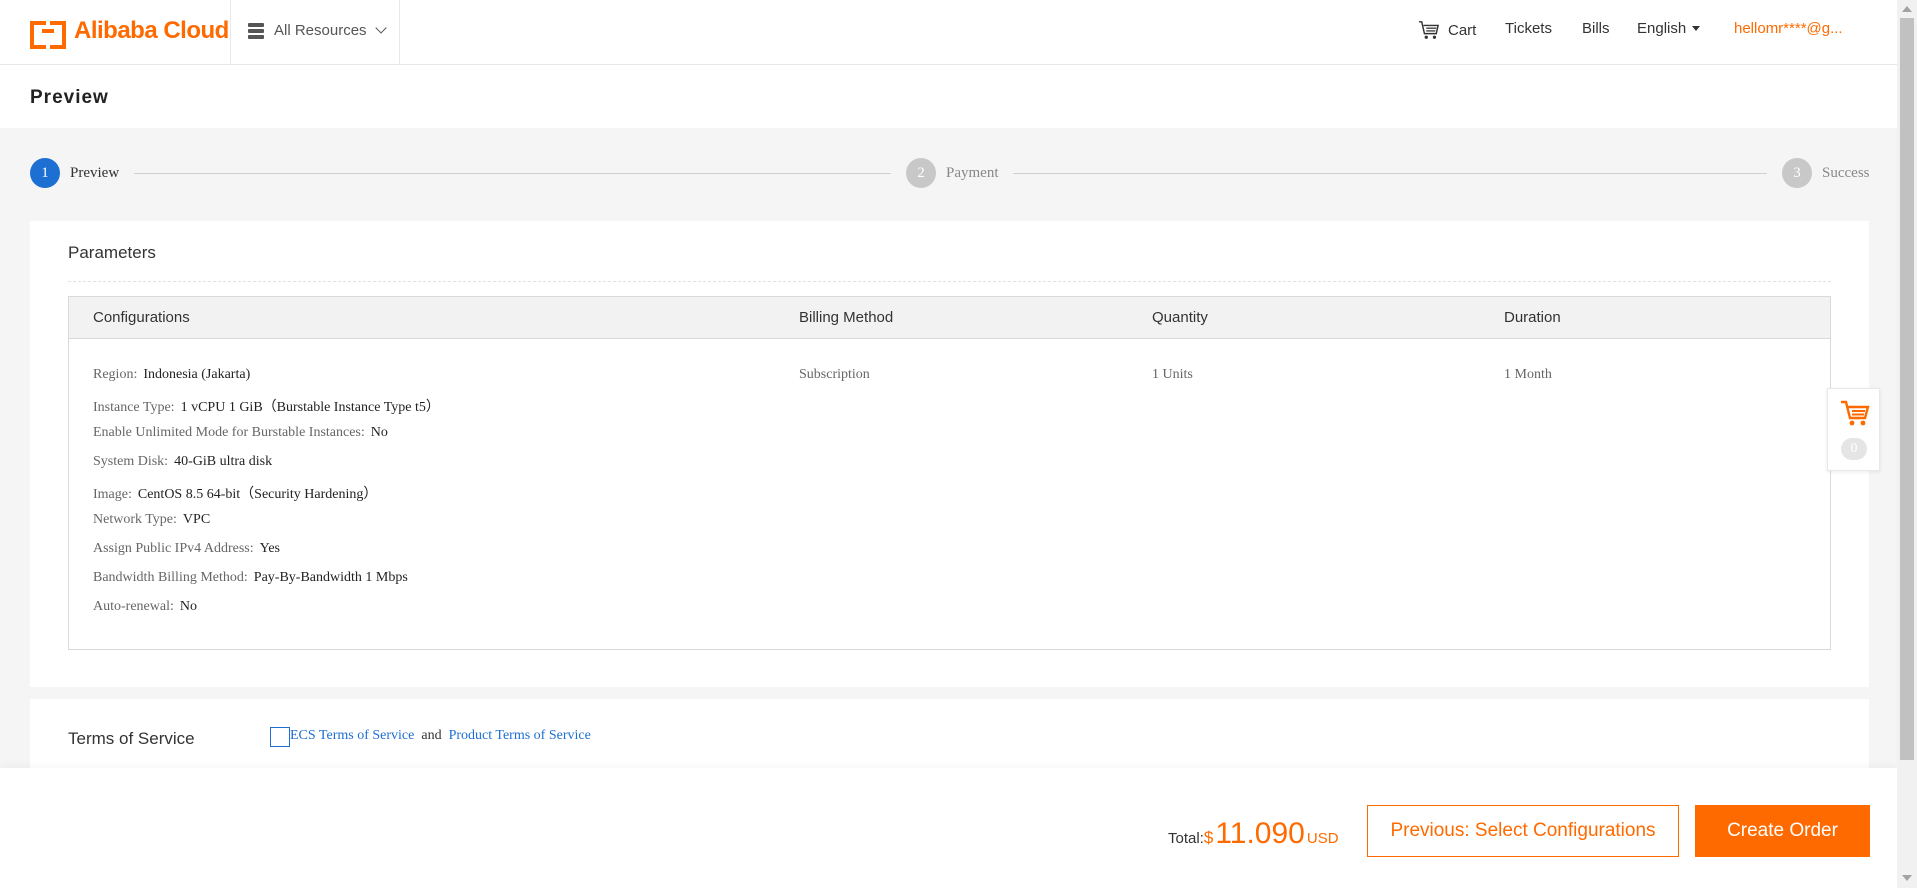 The image size is (1917, 888). What do you see at coordinates (1907, 9) in the screenshot?
I see `scroll-up-arrow-icon` at bounding box center [1907, 9].